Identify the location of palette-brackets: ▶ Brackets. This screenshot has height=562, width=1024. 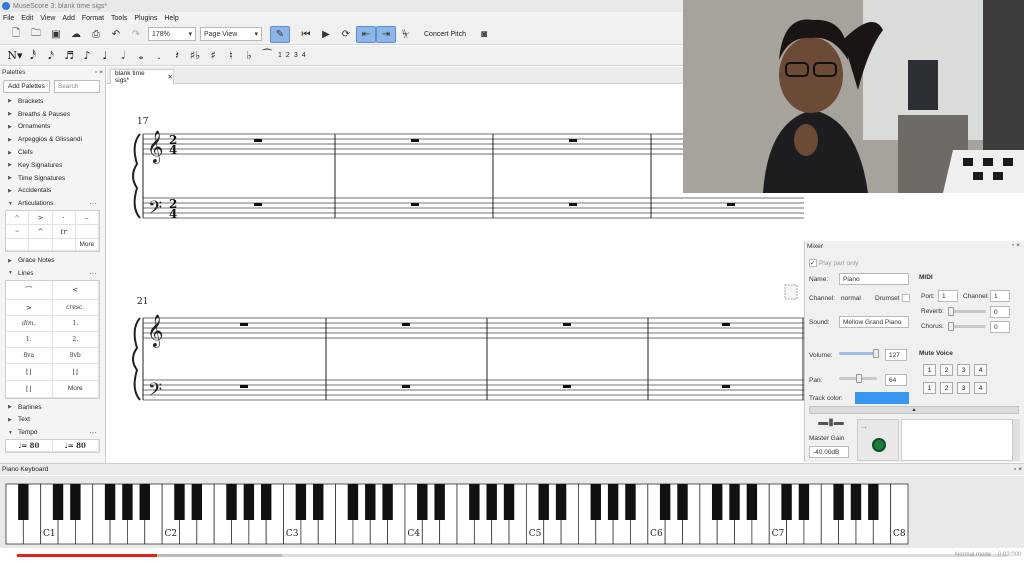
(52, 101).